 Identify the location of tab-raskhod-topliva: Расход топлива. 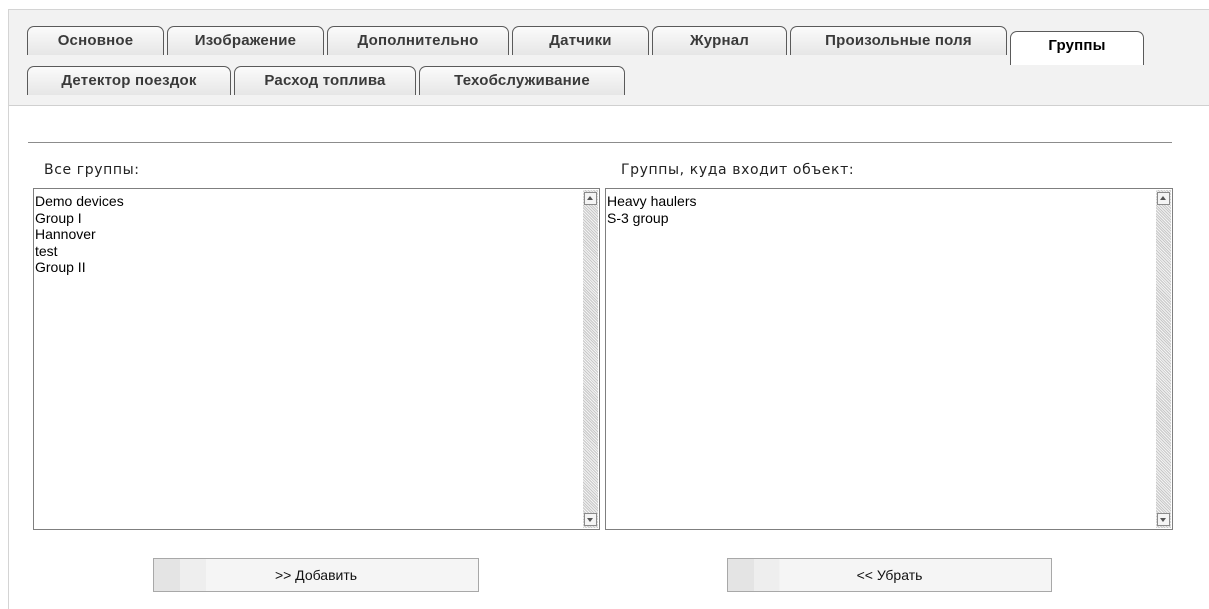
(325, 80).